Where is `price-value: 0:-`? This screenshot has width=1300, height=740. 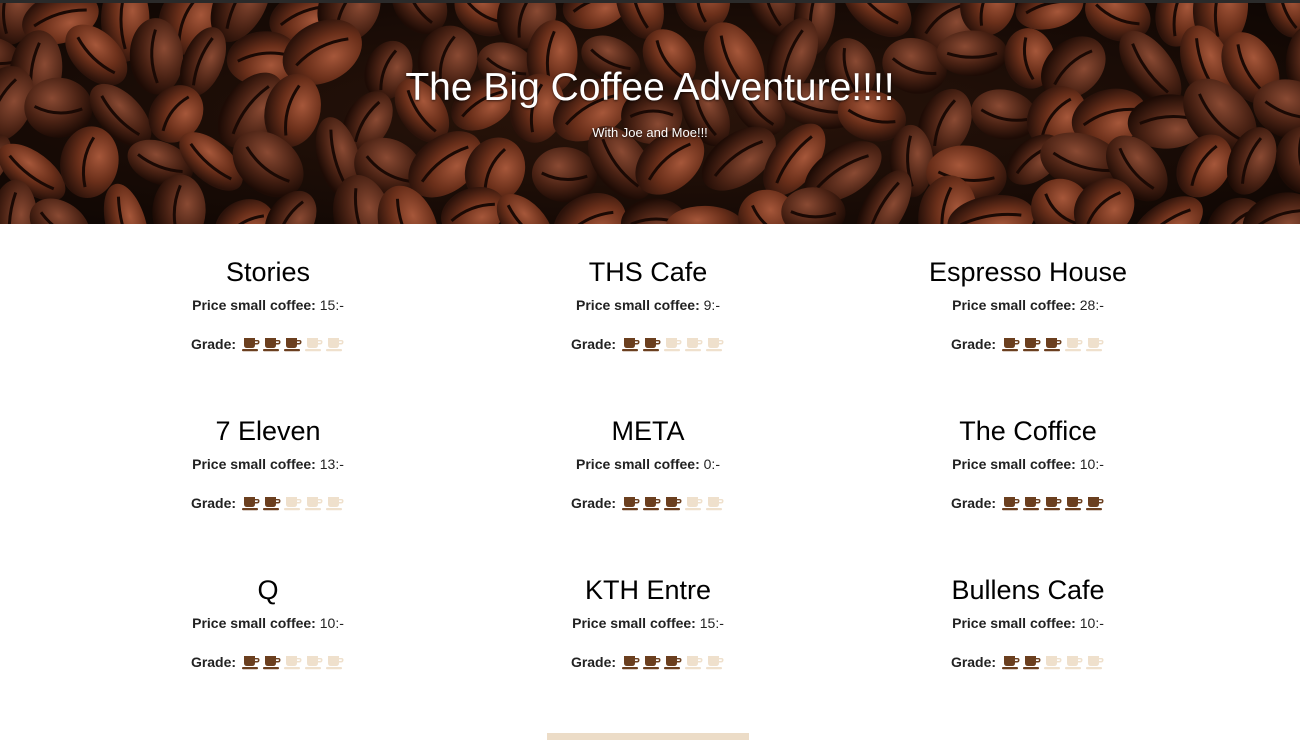 price-value: 0:- is located at coordinates (711, 464).